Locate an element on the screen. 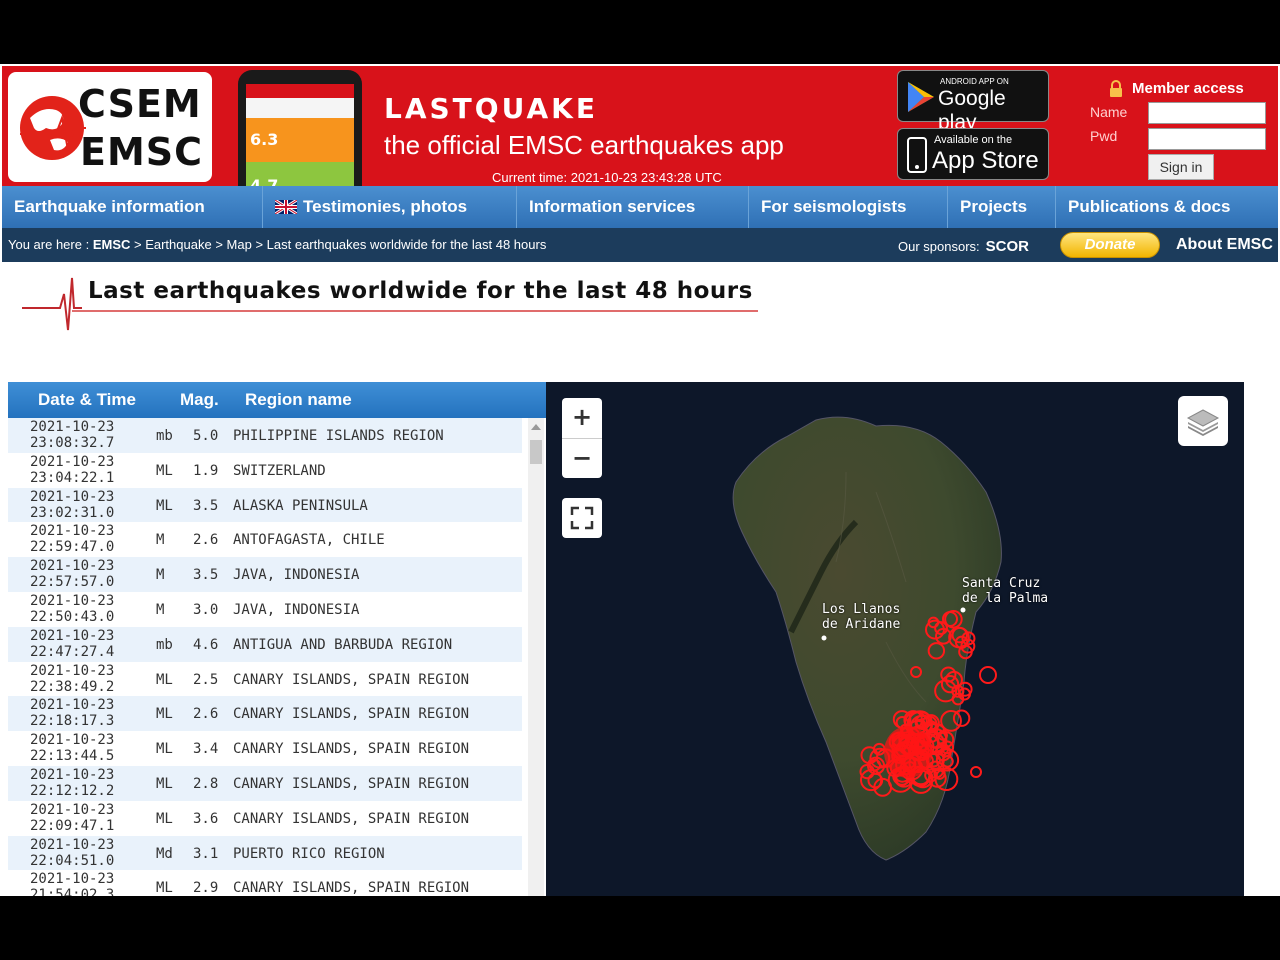 Image resolution: width=1280 pixels, height=960 pixels. column-magnitude: Mag. is located at coordinates (199, 400).